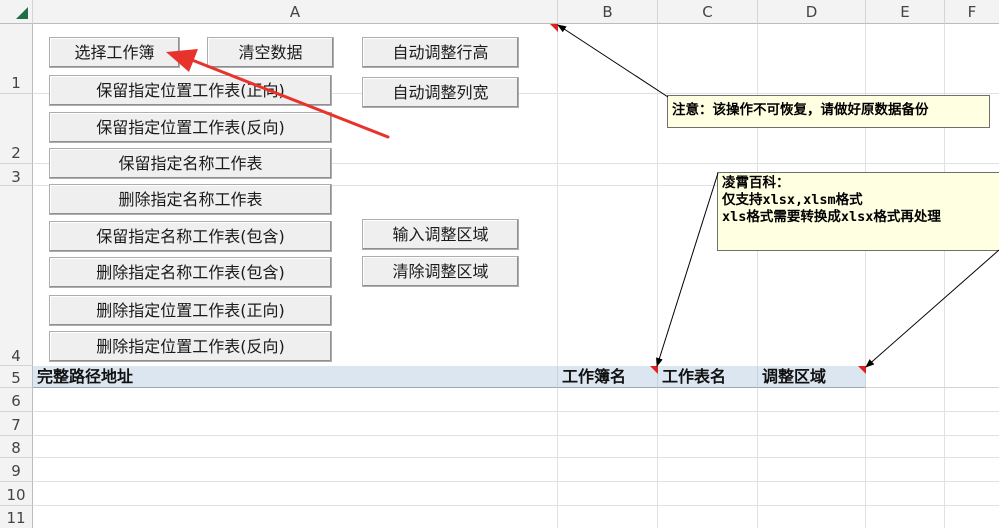 The image size is (999, 530). Describe the element at coordinates (182, 60) in the screenshot. I see `red-arrow-head` at that location.